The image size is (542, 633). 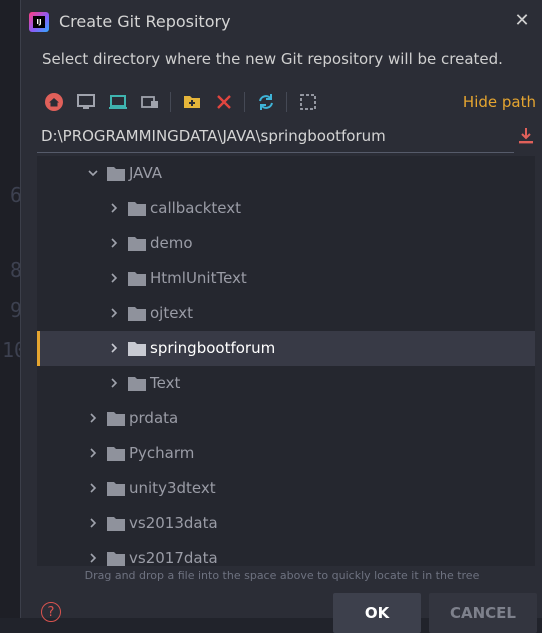 What do you see at coordinates (286, 278) in the screenshot?
I see `tree-row: HtmlUnitText` at bounding box center [286, 278].